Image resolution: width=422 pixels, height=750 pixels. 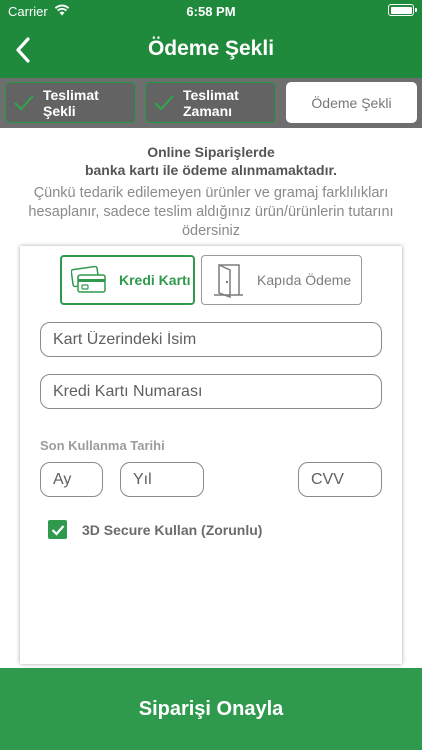 I want to click on step-delivery-method: Teslimat Şekli, so click(x=70, y=102).